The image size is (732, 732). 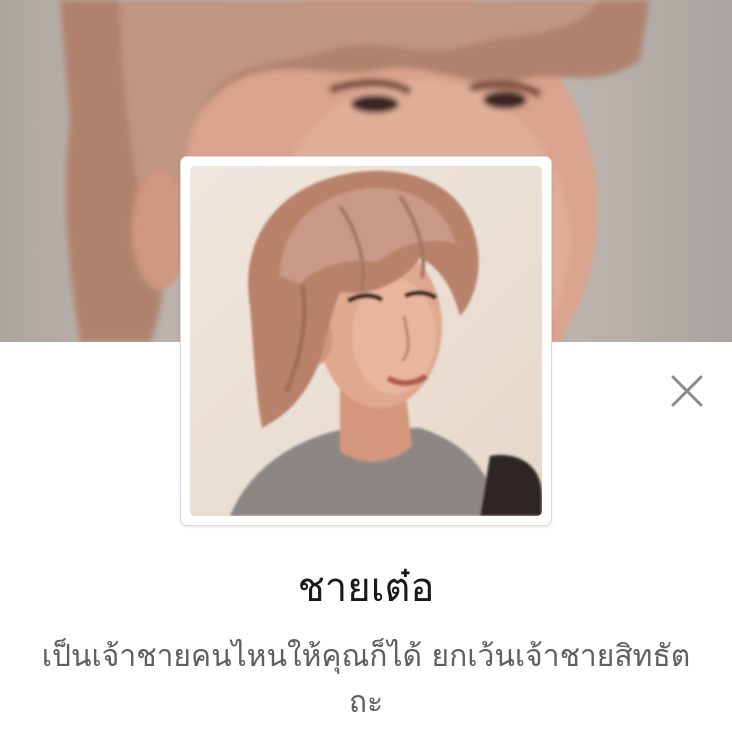 I want to click on close-button, so click(x=687, y=391).